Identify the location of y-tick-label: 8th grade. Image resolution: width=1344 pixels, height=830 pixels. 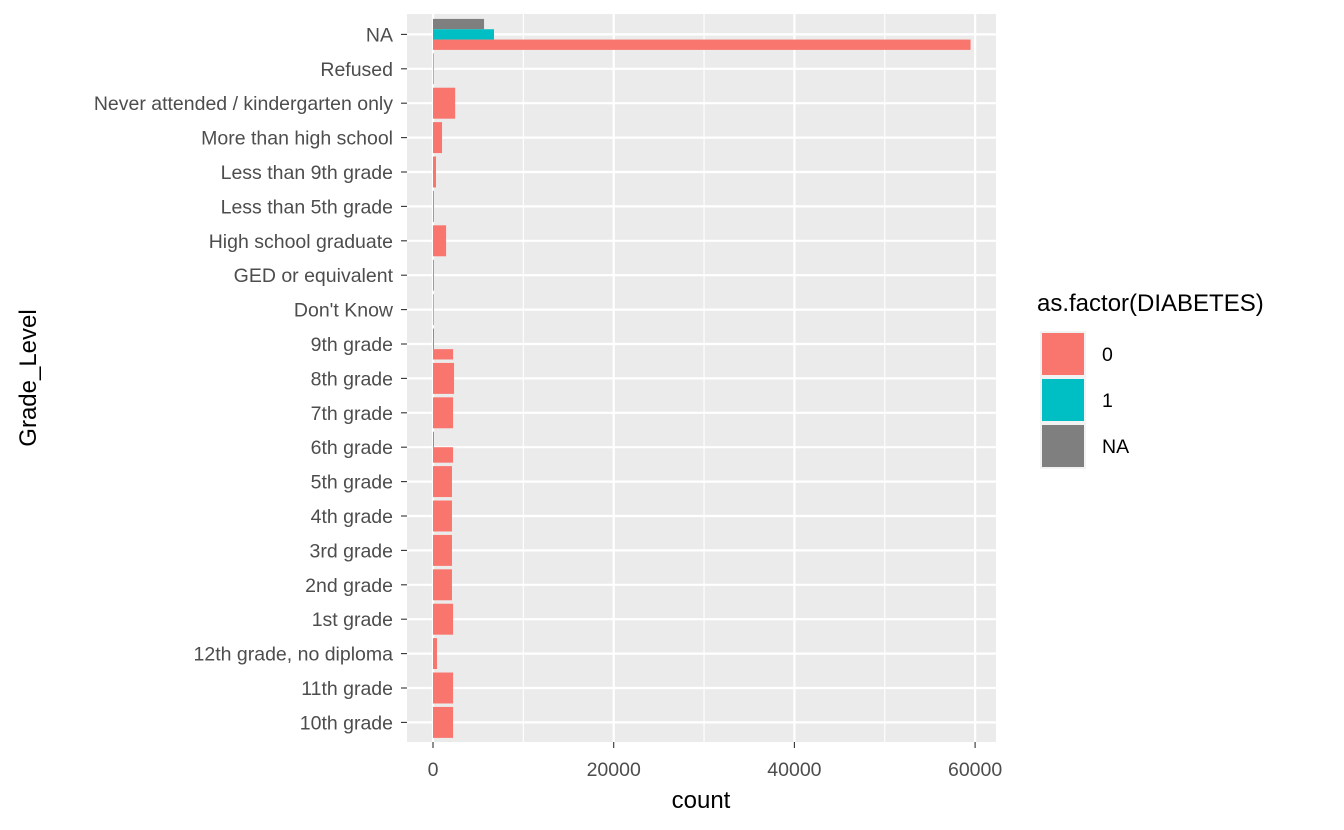
(352, 379).